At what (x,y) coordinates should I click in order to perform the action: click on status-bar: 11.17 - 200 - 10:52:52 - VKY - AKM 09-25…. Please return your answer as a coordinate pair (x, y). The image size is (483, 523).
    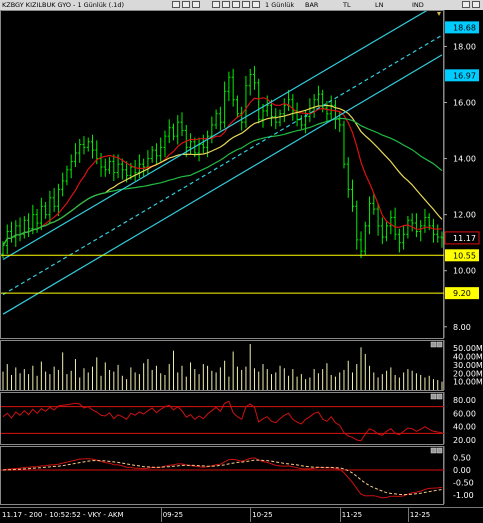
    Looking at the image, I should click on (241, 515).